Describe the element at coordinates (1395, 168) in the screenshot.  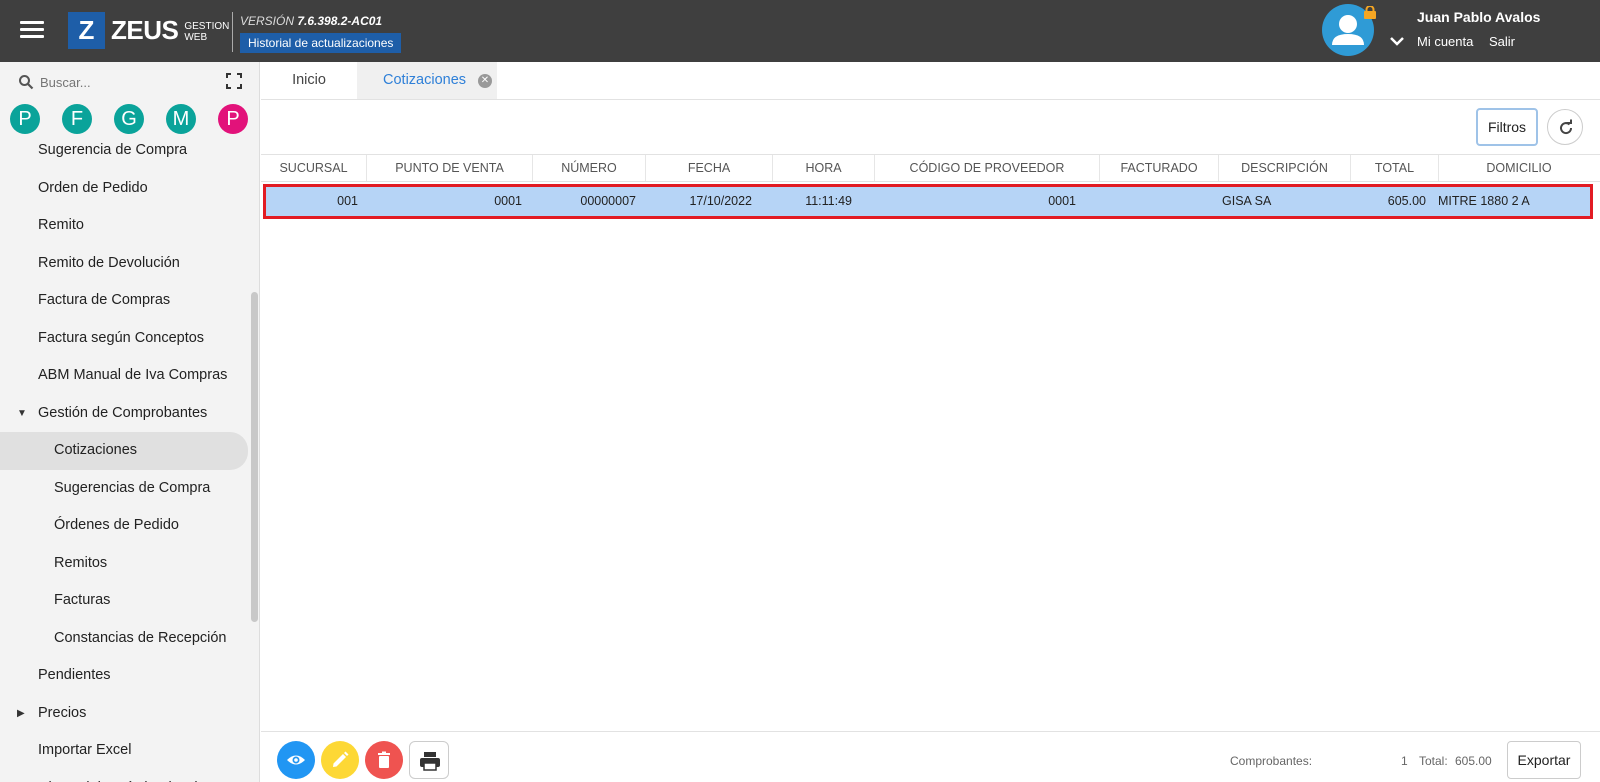
I see `column-header-total: TOTAL` at that location.